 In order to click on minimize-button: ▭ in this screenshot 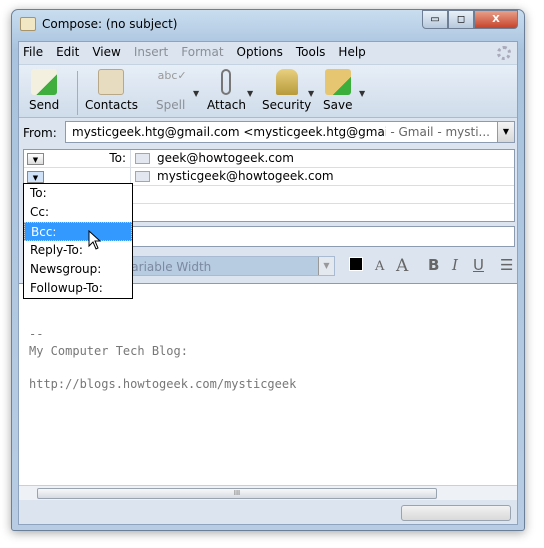, I will do `click(435, 19)`.